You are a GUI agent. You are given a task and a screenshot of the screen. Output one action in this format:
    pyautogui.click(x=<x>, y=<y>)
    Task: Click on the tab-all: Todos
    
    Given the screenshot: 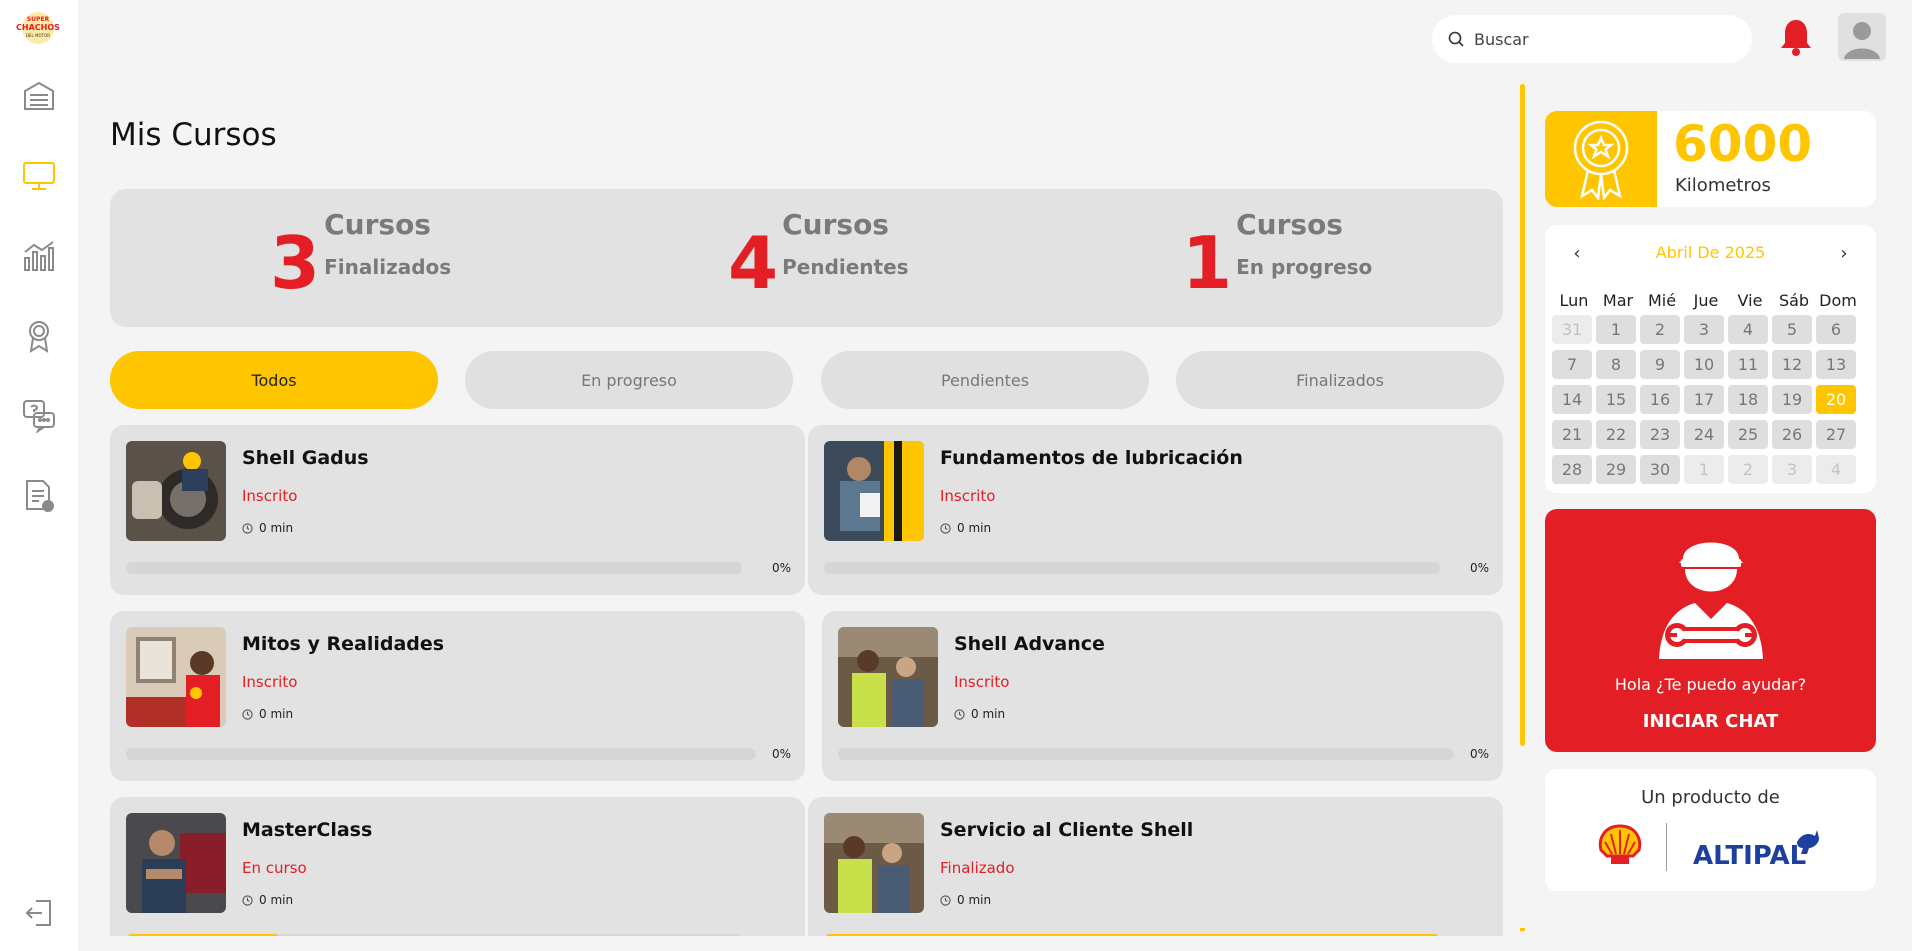 What is the action you would take?
    pyautogui.click(x=274, y=380)
    